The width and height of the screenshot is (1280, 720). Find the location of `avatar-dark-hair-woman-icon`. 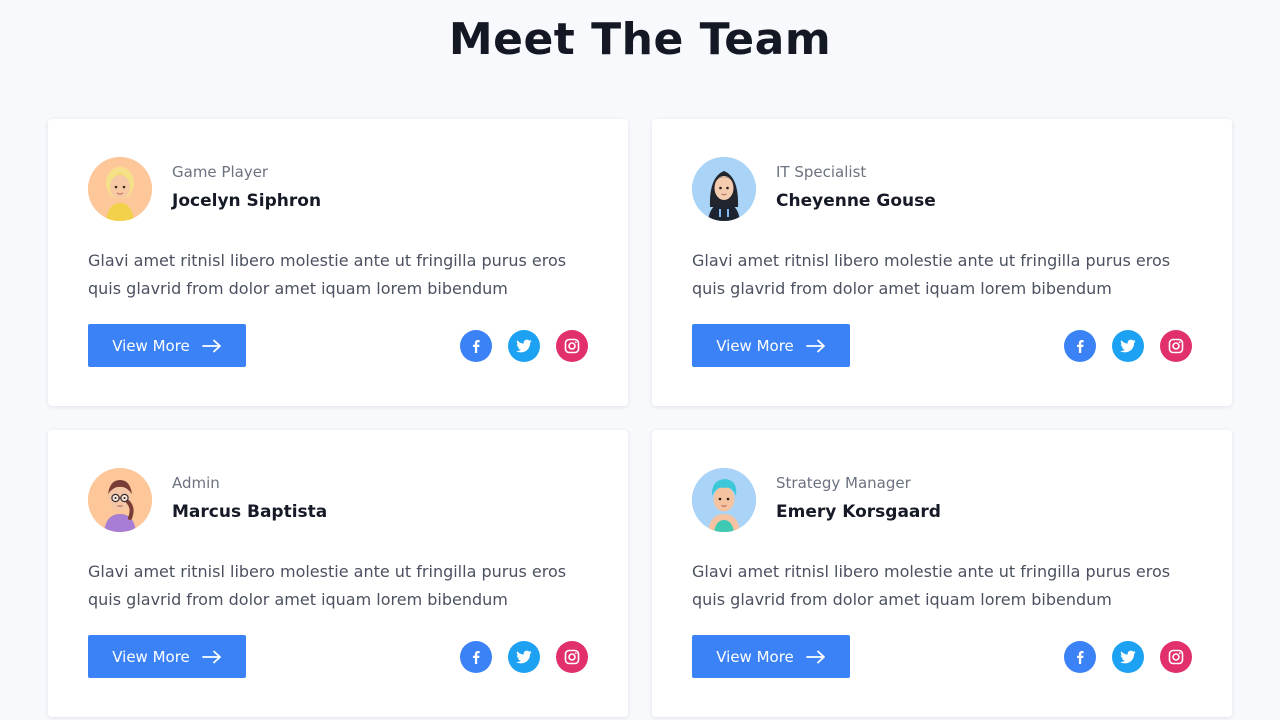

avatar-dark-hair-woman-icon is located at coordinates (724, 189).